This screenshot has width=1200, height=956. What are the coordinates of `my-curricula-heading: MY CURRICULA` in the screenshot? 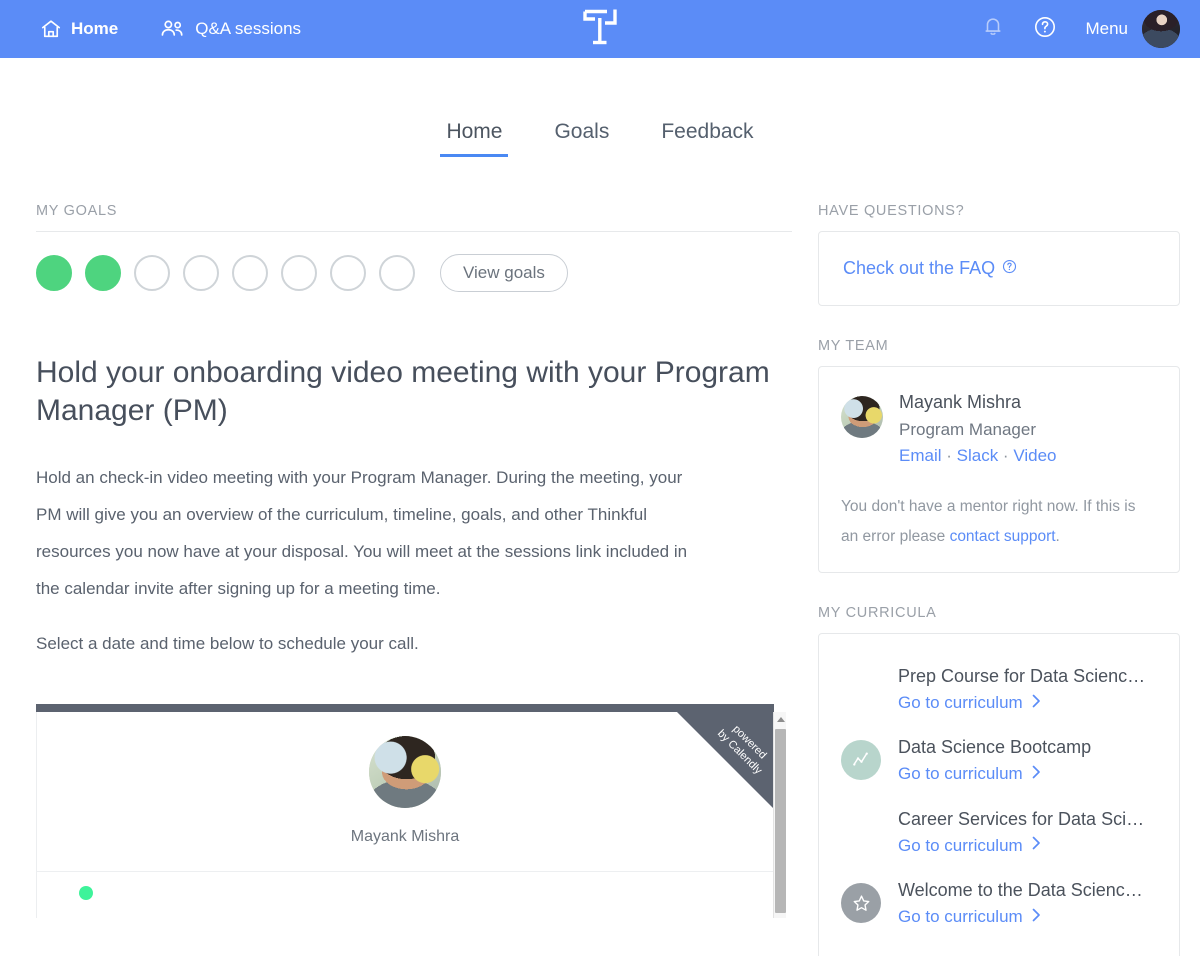 It's located at (877, 613).